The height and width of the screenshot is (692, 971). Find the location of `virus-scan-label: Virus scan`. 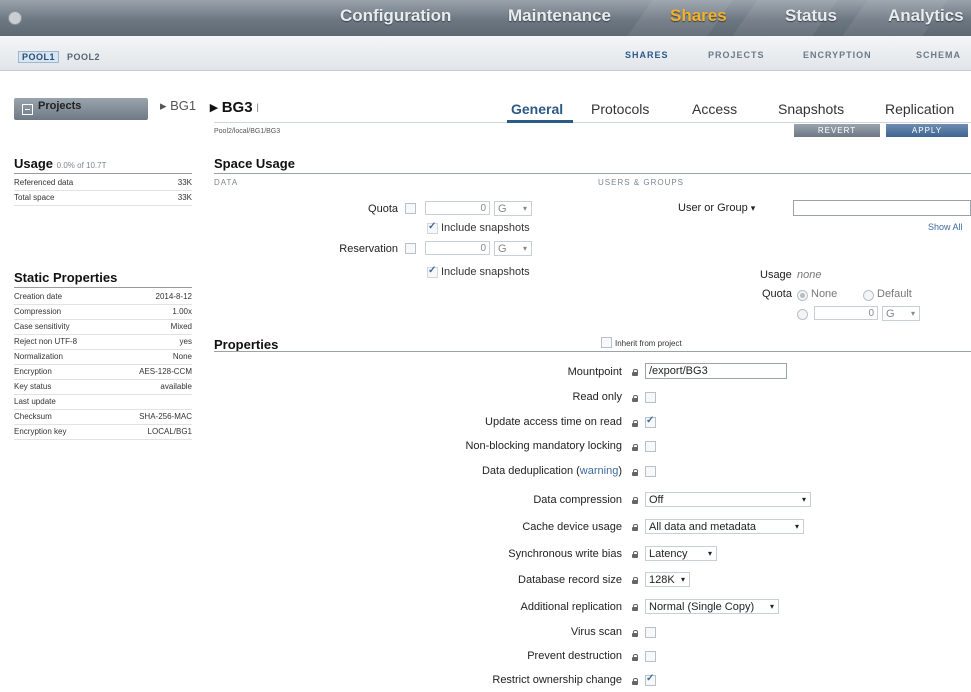

virus-scan-label: Virus scan is located at coordinates (596, 632).